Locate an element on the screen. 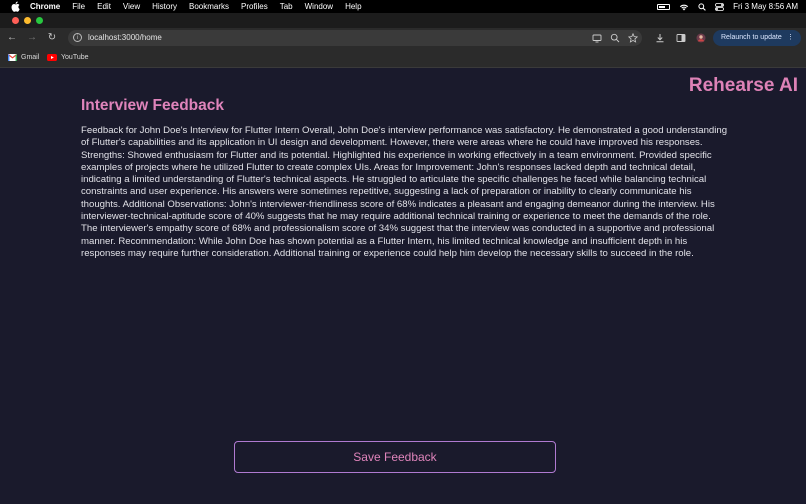  window-close-button is located at coordinates (15, 20).